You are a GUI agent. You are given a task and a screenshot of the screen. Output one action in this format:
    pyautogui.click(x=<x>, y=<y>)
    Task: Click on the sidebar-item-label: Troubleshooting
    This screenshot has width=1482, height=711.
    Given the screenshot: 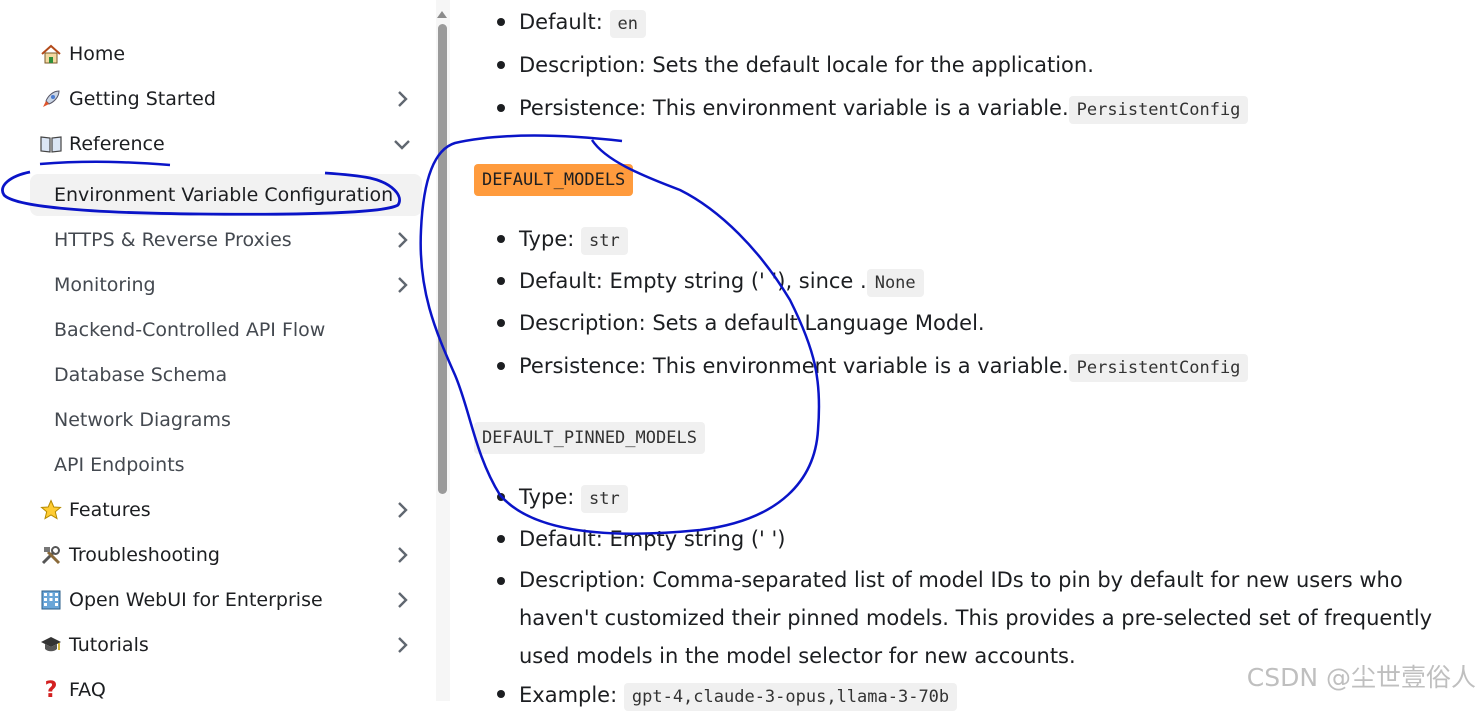 What is the action you would take?
    pyautogui.click(x=144, y=555)
    